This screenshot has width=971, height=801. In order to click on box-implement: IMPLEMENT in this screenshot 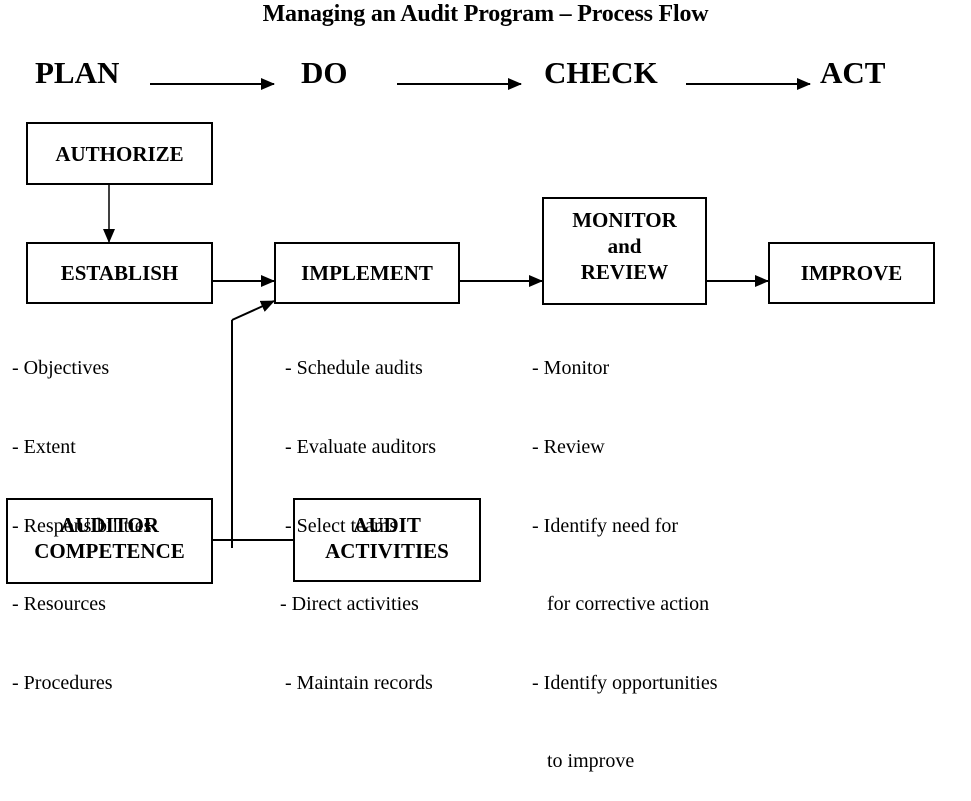, I will do `click(367, 273)`.